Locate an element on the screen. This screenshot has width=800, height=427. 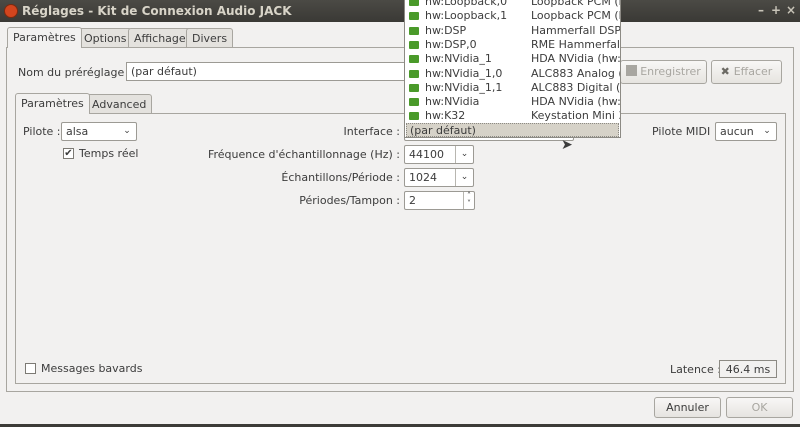
sample-rate-combo: 44100 ⌄ is located at coordinates (439, 154).